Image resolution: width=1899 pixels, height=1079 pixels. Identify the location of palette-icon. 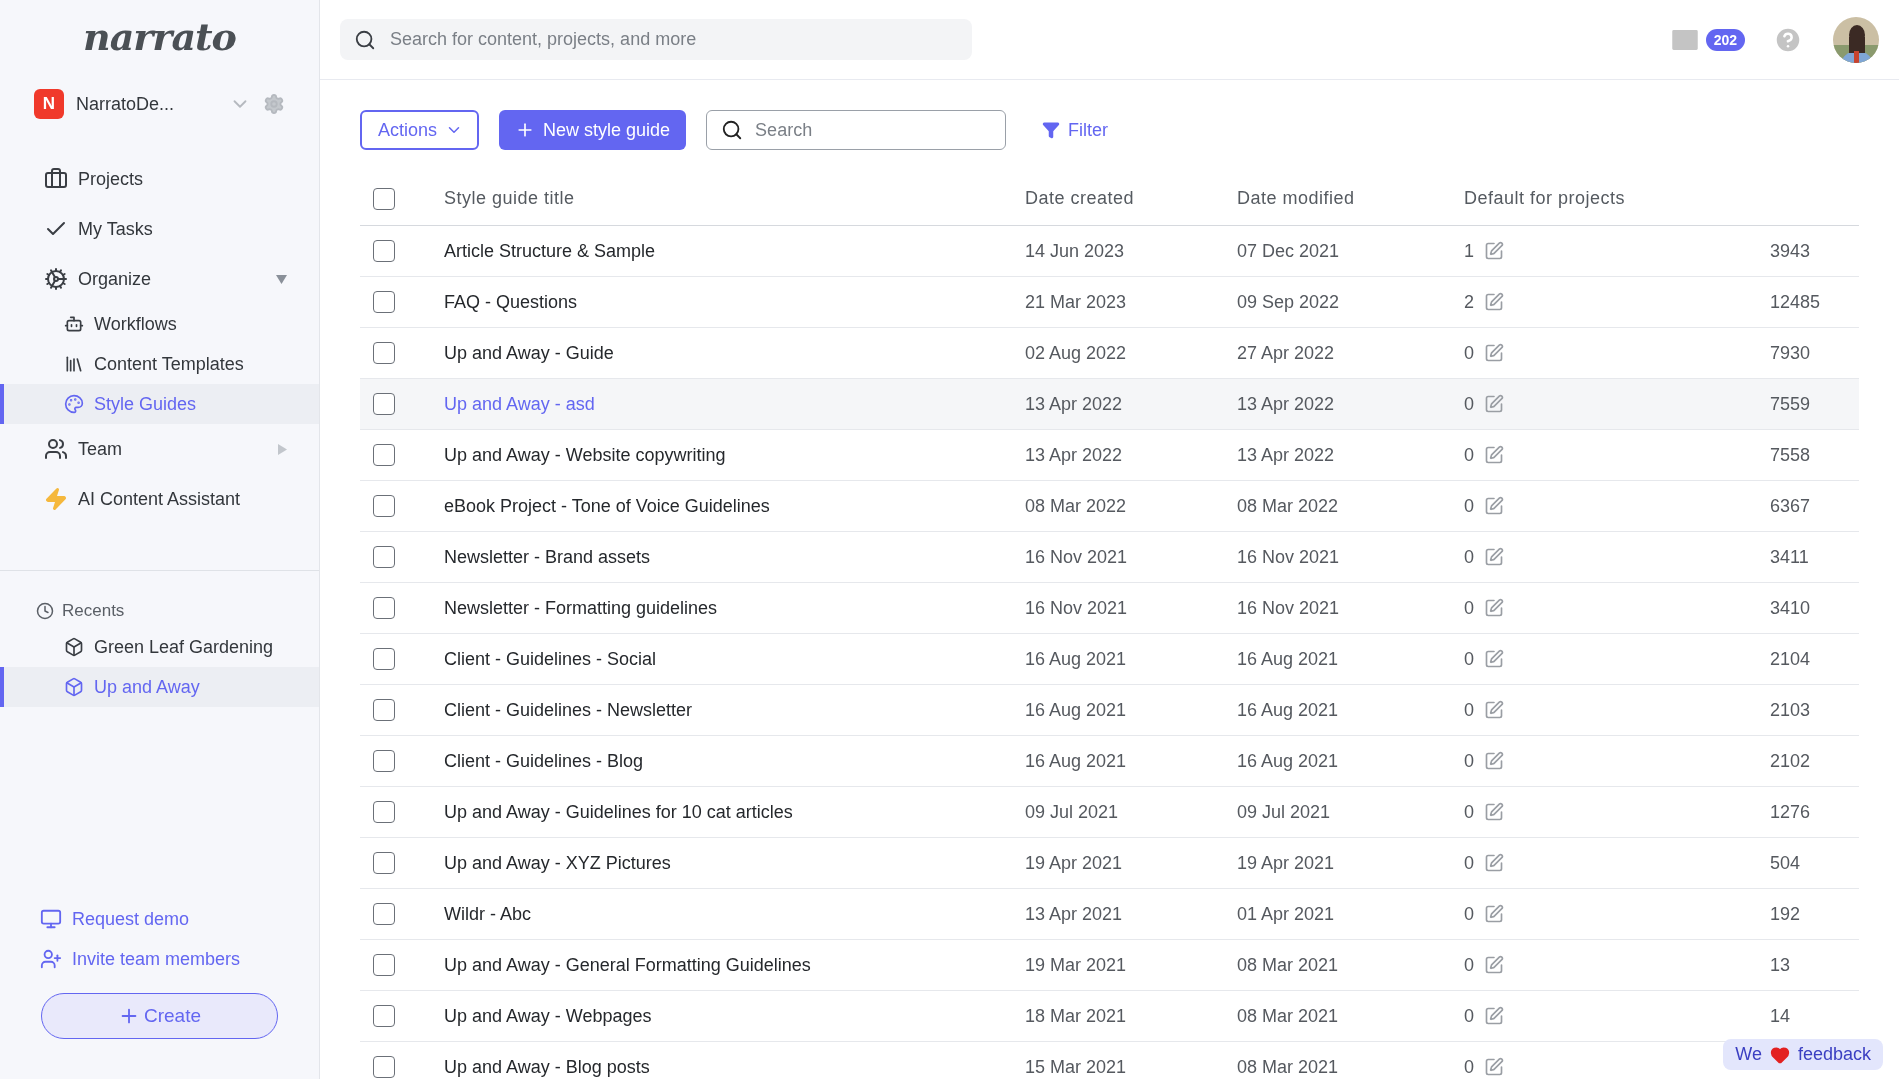
(74, 404).